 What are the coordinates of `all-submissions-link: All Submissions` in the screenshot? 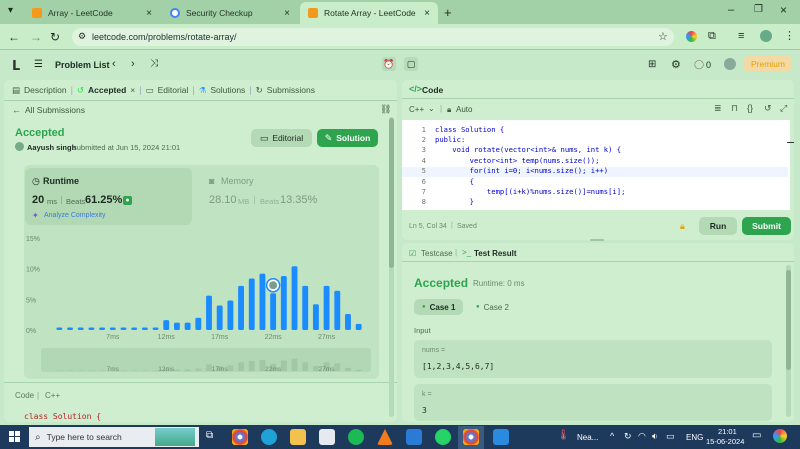 It's located at (55, 110).